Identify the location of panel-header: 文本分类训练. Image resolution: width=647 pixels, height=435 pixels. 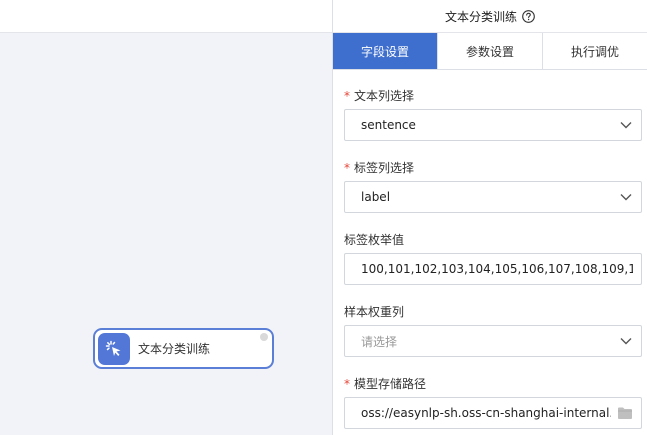
(490, 16).